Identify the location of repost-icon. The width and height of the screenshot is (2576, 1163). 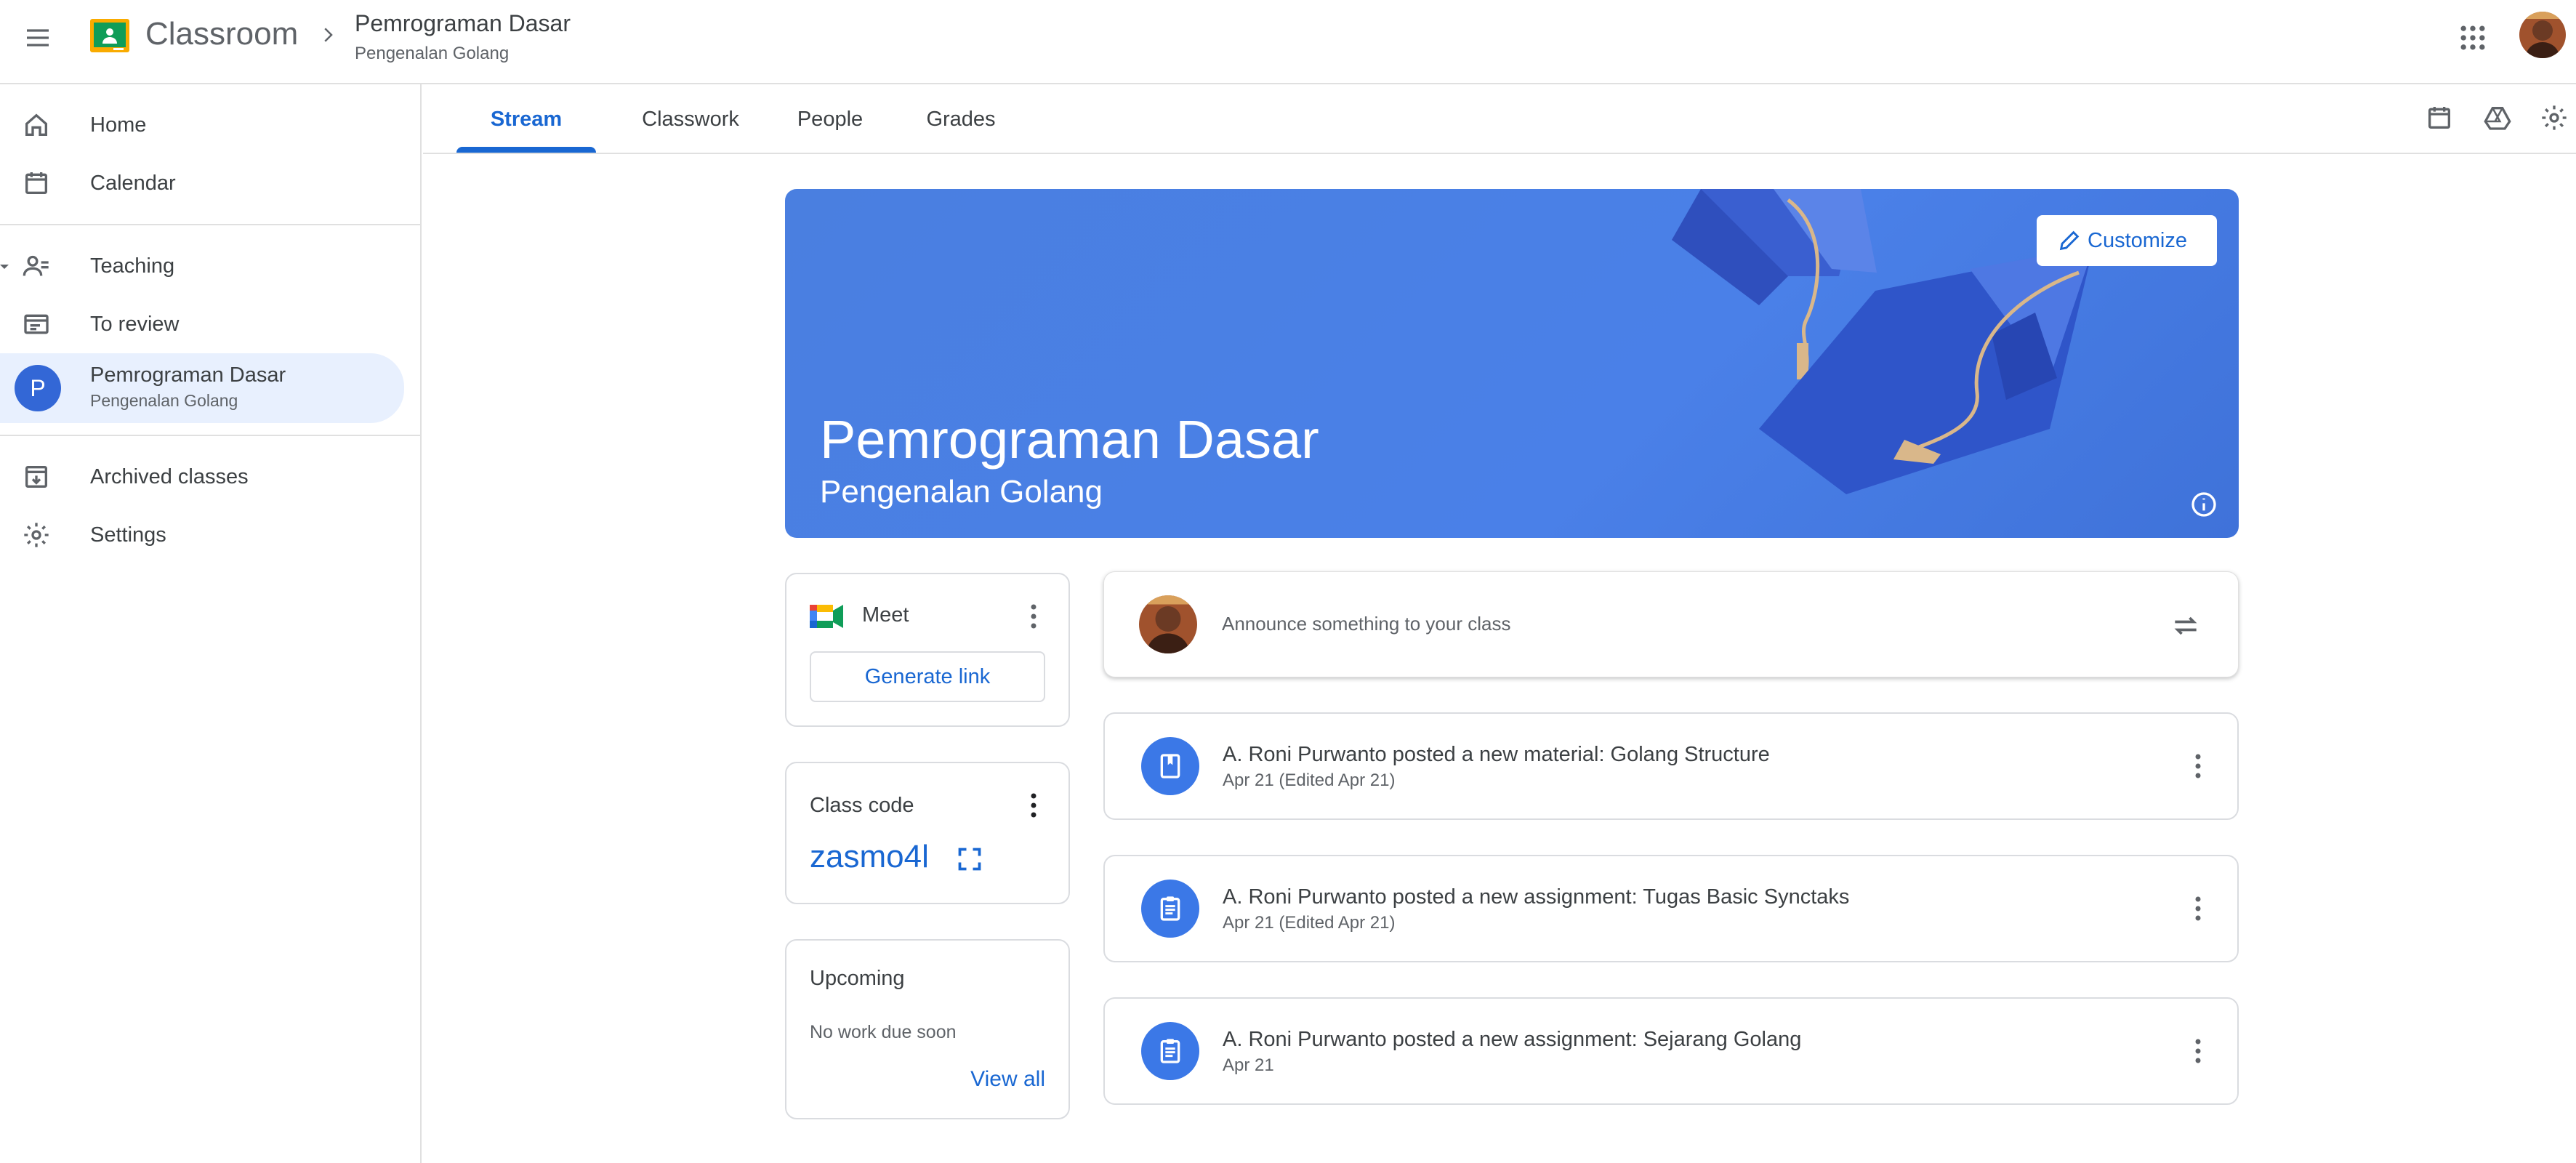
(2186, 626).